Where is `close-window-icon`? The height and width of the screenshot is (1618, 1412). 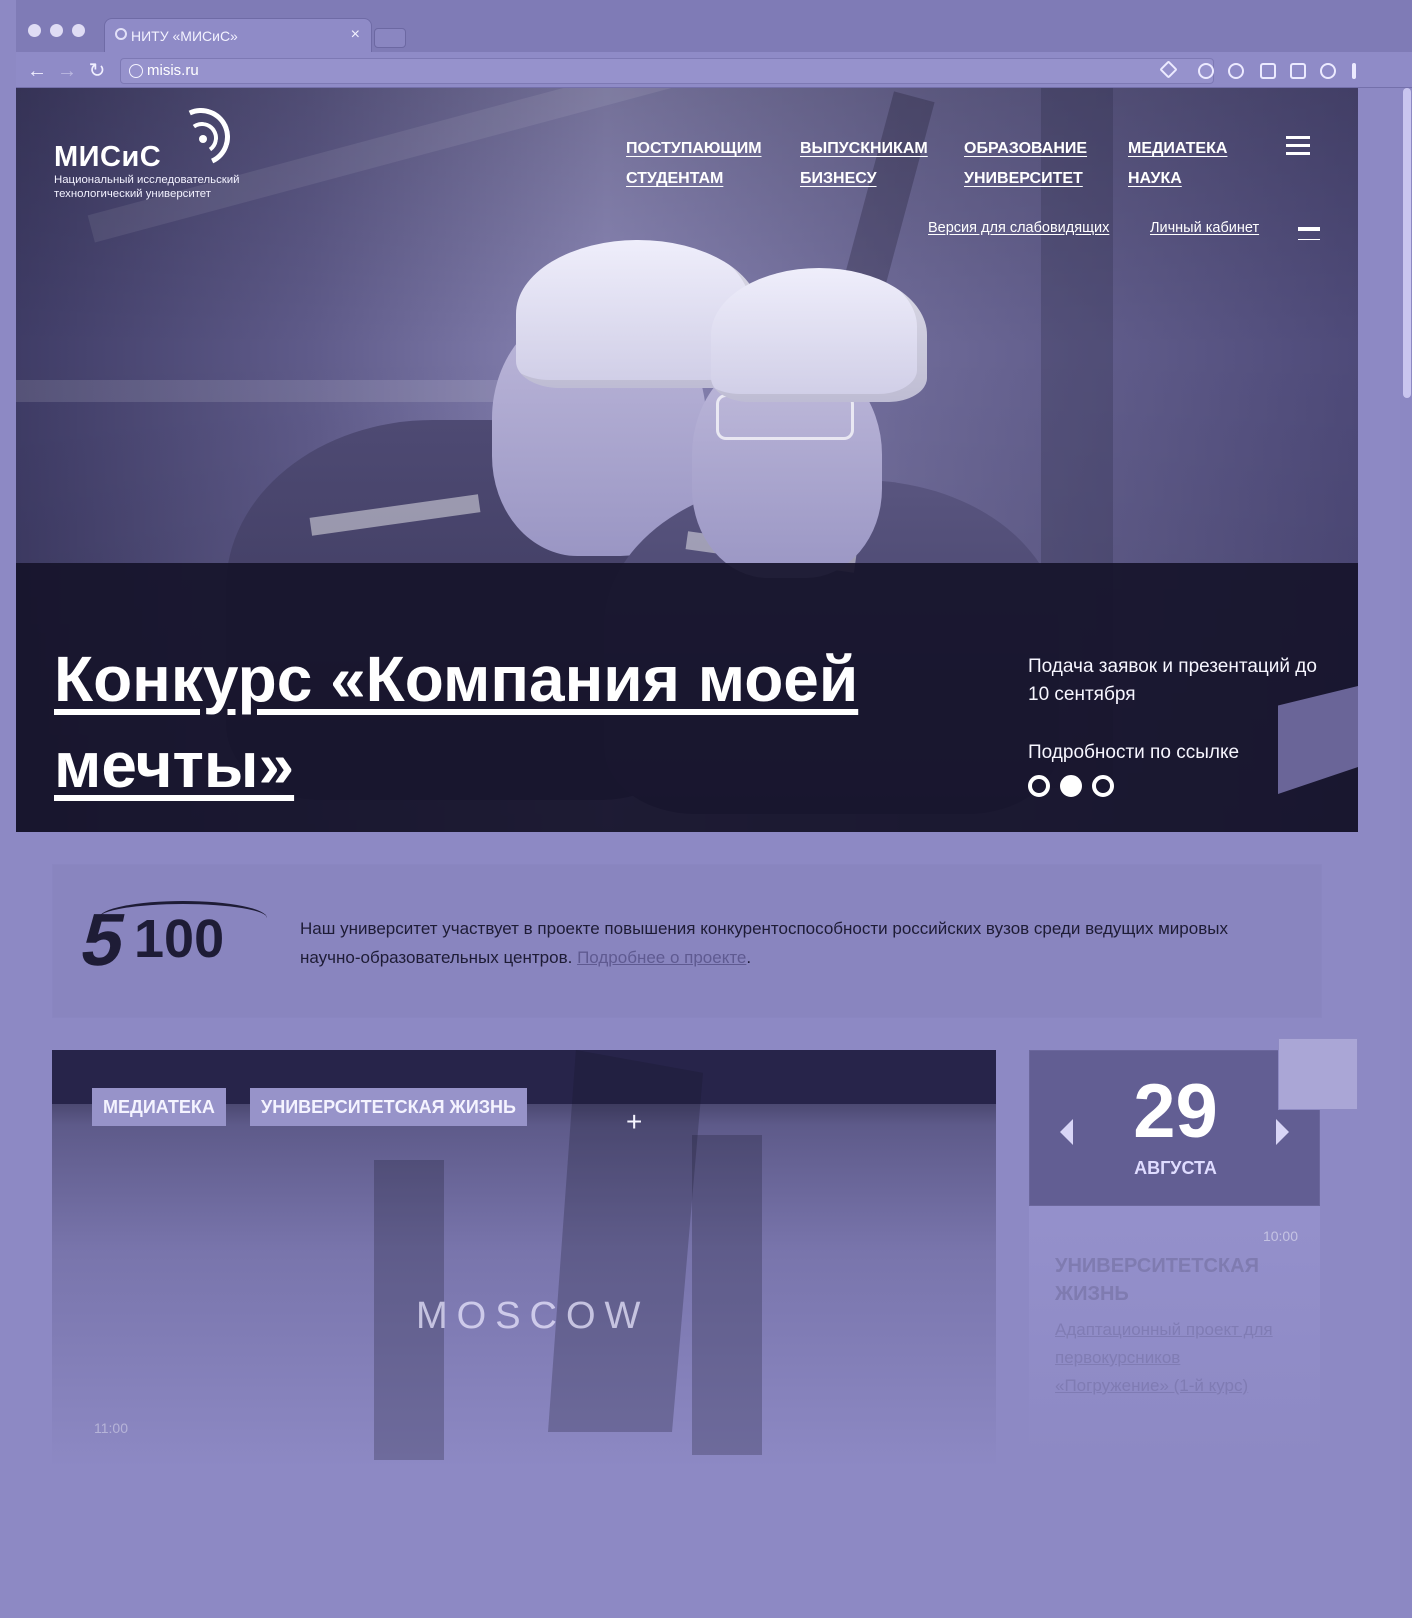
close-window-icon is located at coordinates (34, 30).